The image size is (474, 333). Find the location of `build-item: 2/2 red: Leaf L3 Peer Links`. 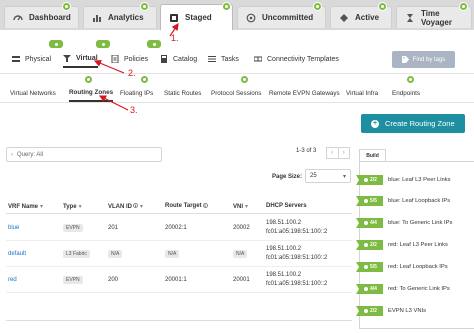

build-item: 2/2 red: Leaf L3 Peer Links is located at coordinates (402, 245).